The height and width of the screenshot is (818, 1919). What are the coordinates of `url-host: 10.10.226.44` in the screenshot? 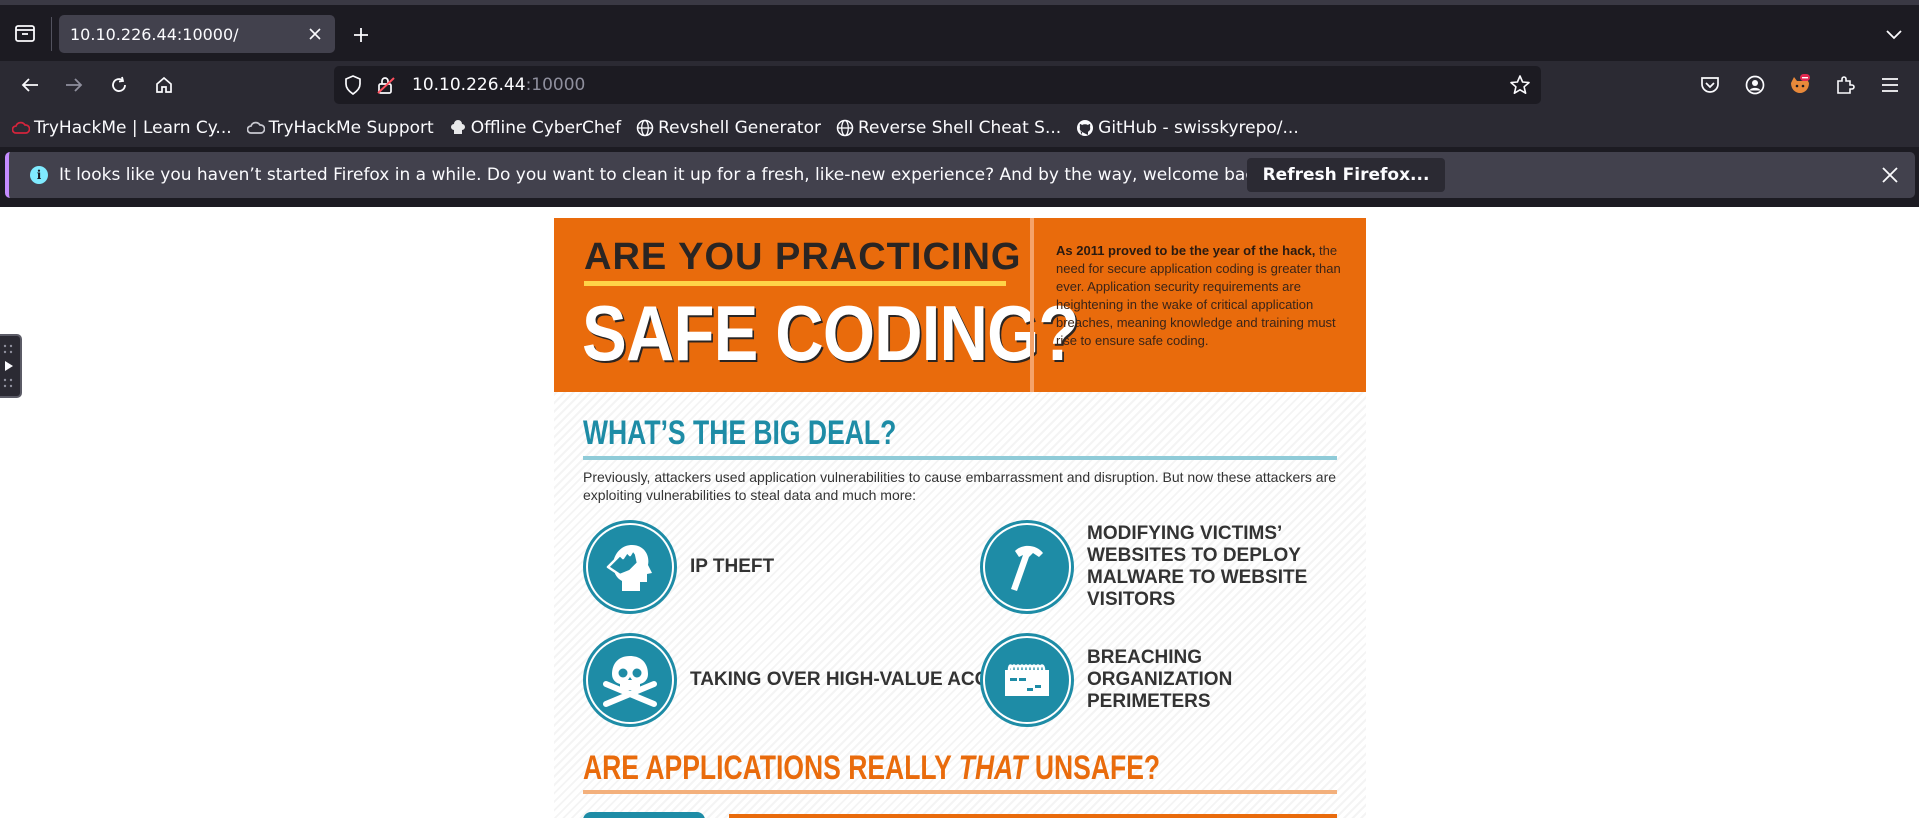 It's located at (469, 85).